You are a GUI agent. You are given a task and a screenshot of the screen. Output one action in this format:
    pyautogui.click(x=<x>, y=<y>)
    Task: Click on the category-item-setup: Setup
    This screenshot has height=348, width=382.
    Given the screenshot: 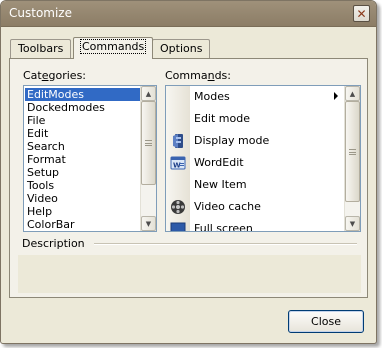 What is the action you would take?
    pyautogui.click(x=82, y=172)
    